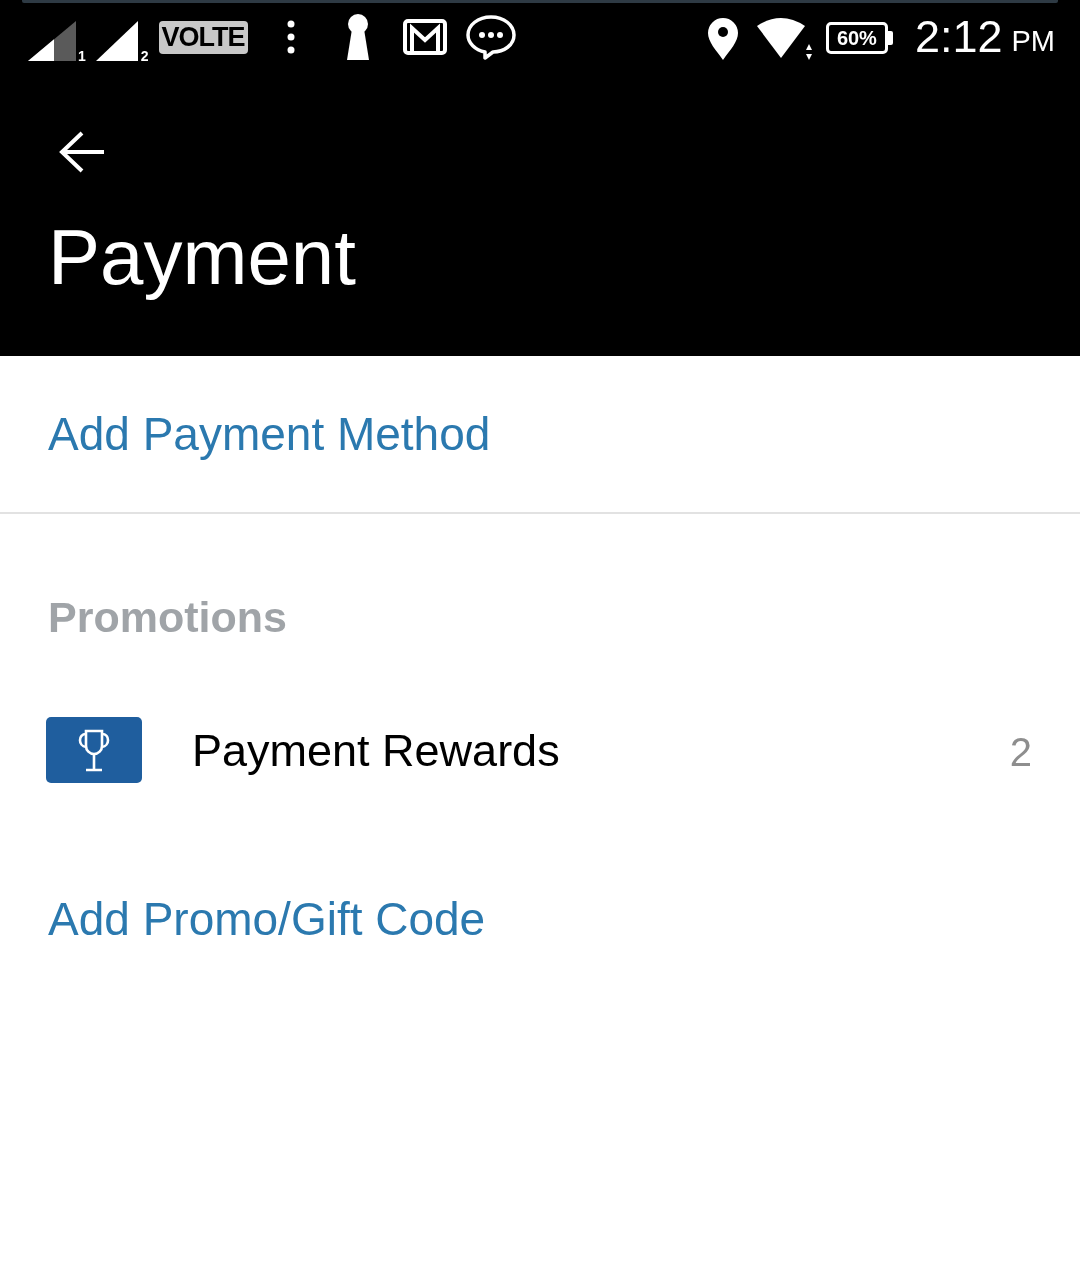 The width and height of the screenshot is (1080, 1272). What do you see at coordinates (424, 36) in the screenshot?
I see `mail-icon` at bounding box center [424, 36].